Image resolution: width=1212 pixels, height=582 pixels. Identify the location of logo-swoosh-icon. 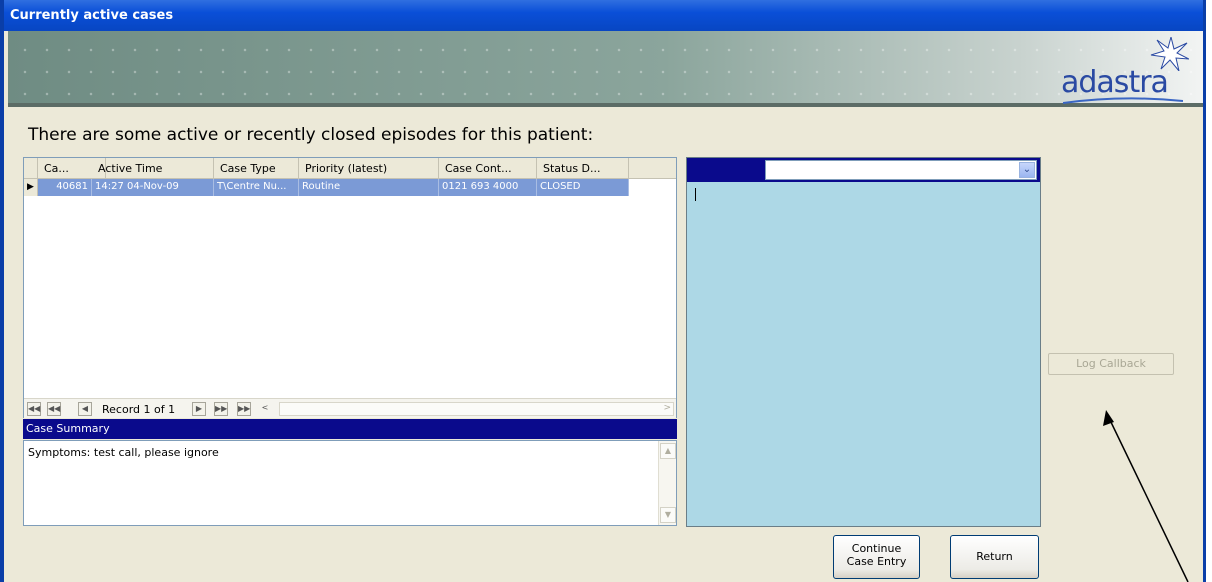
(1123, 100).